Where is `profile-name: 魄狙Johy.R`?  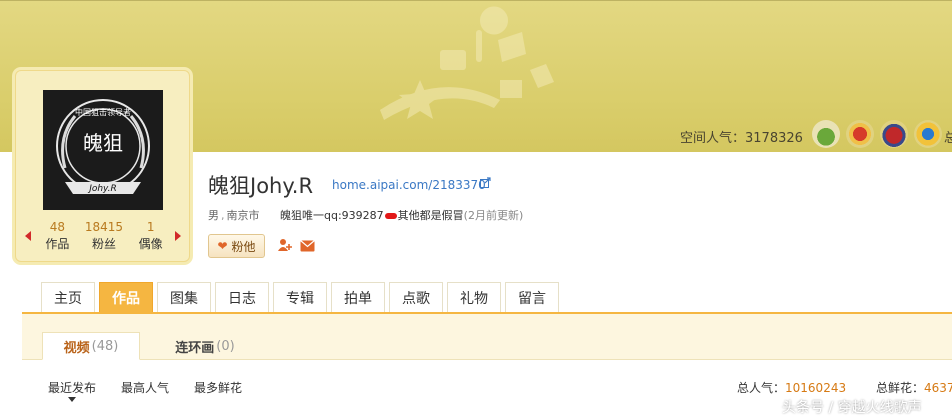
profile-name: 魄狙Johy.R is located at coordinates (261, 186).